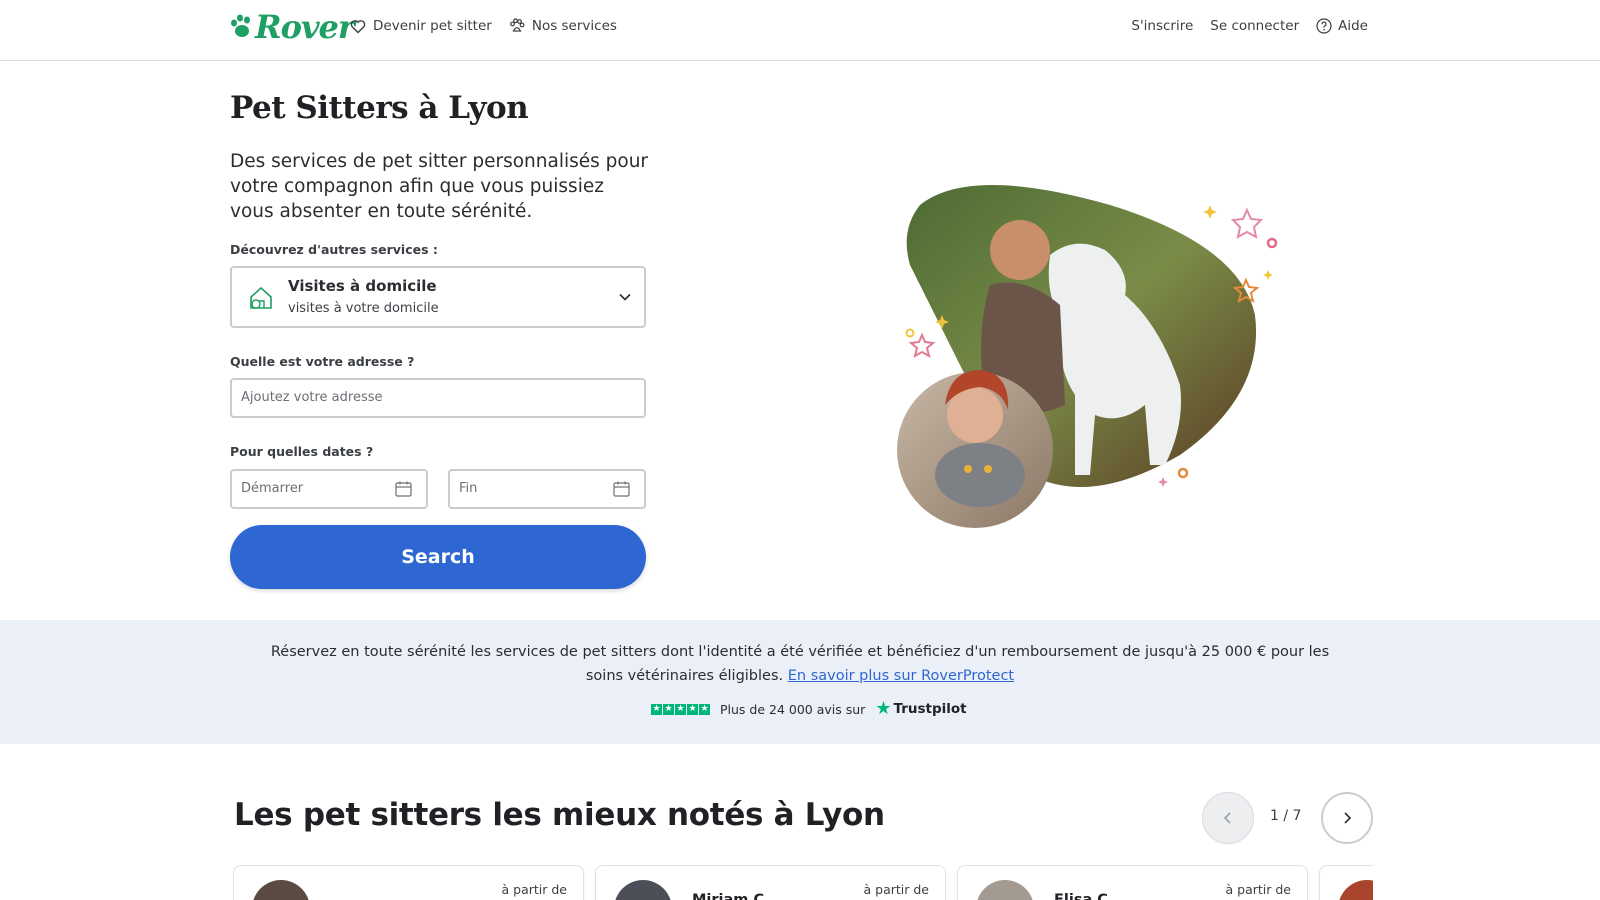 The width and height of the screenshot is (1600, 900). I want to click on reviews-count: Plus de 24 000 avis sur, so click(793, 709).